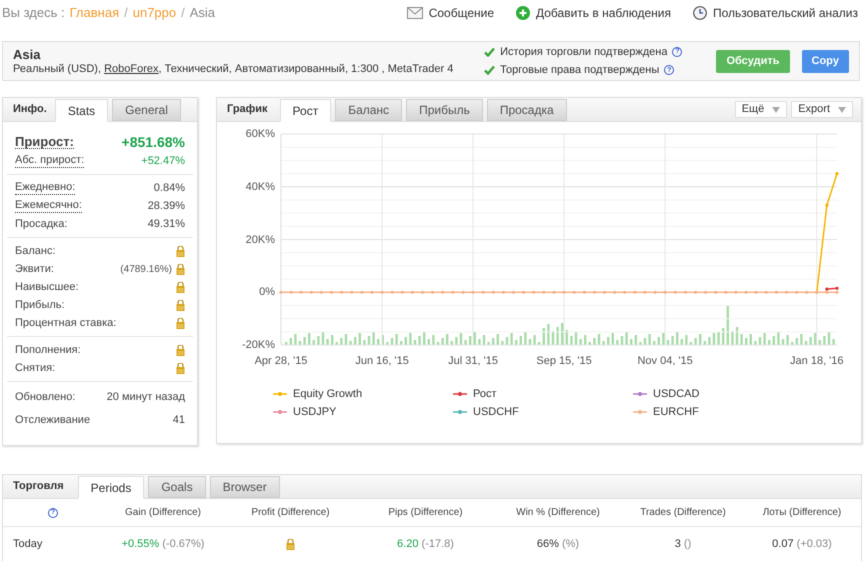 The height and width of the screenshot is (561, 868). What do you see at coordinates (676, 394) in the screenshot?
I see `legend-label: USDCAD` at bounding box center [676, 394].